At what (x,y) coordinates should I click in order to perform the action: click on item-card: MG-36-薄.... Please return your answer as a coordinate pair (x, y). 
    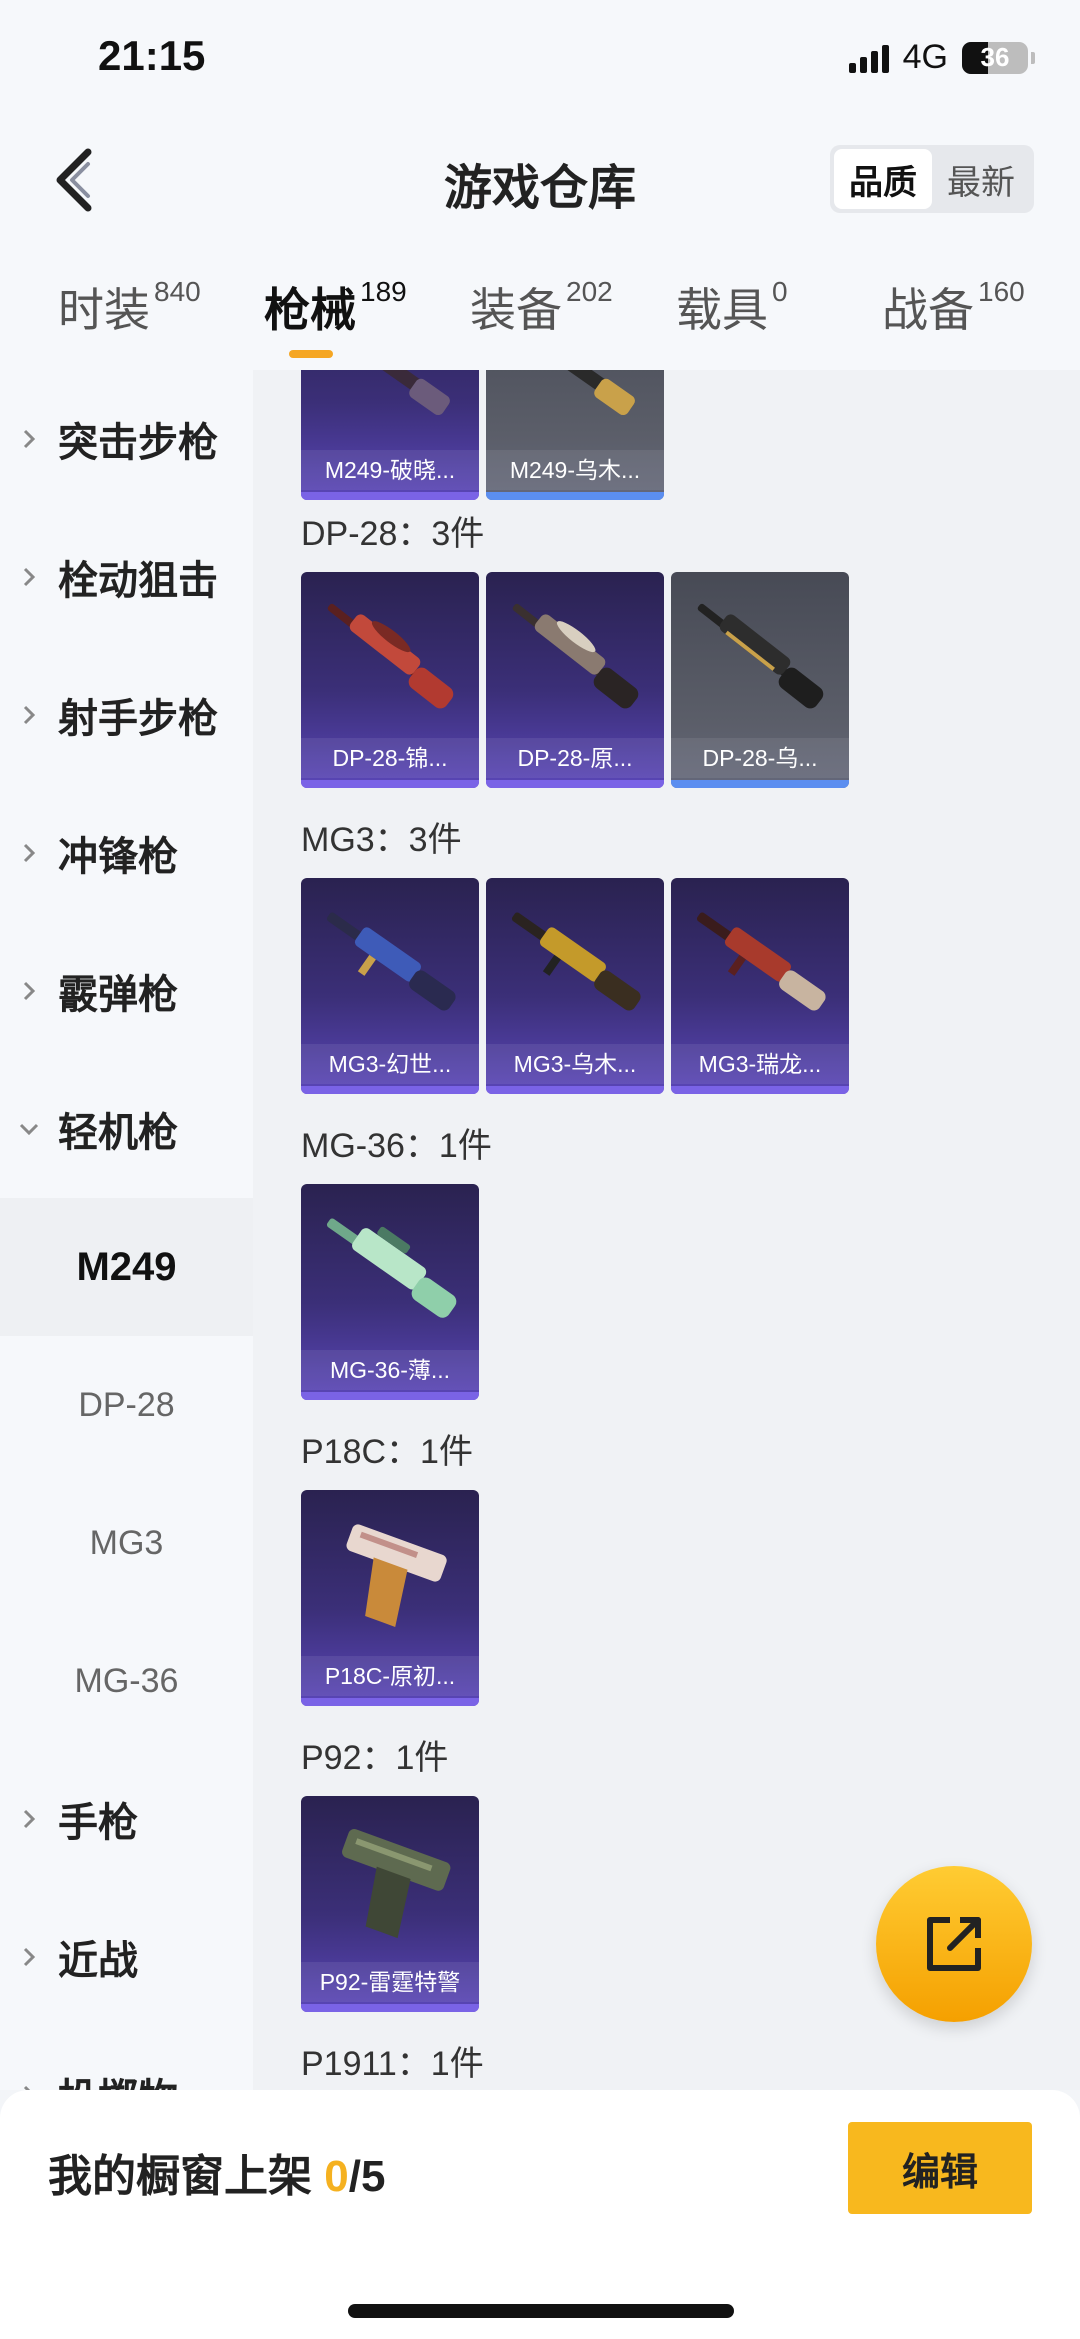
    Looking at the image, I should click on (390, 1292).